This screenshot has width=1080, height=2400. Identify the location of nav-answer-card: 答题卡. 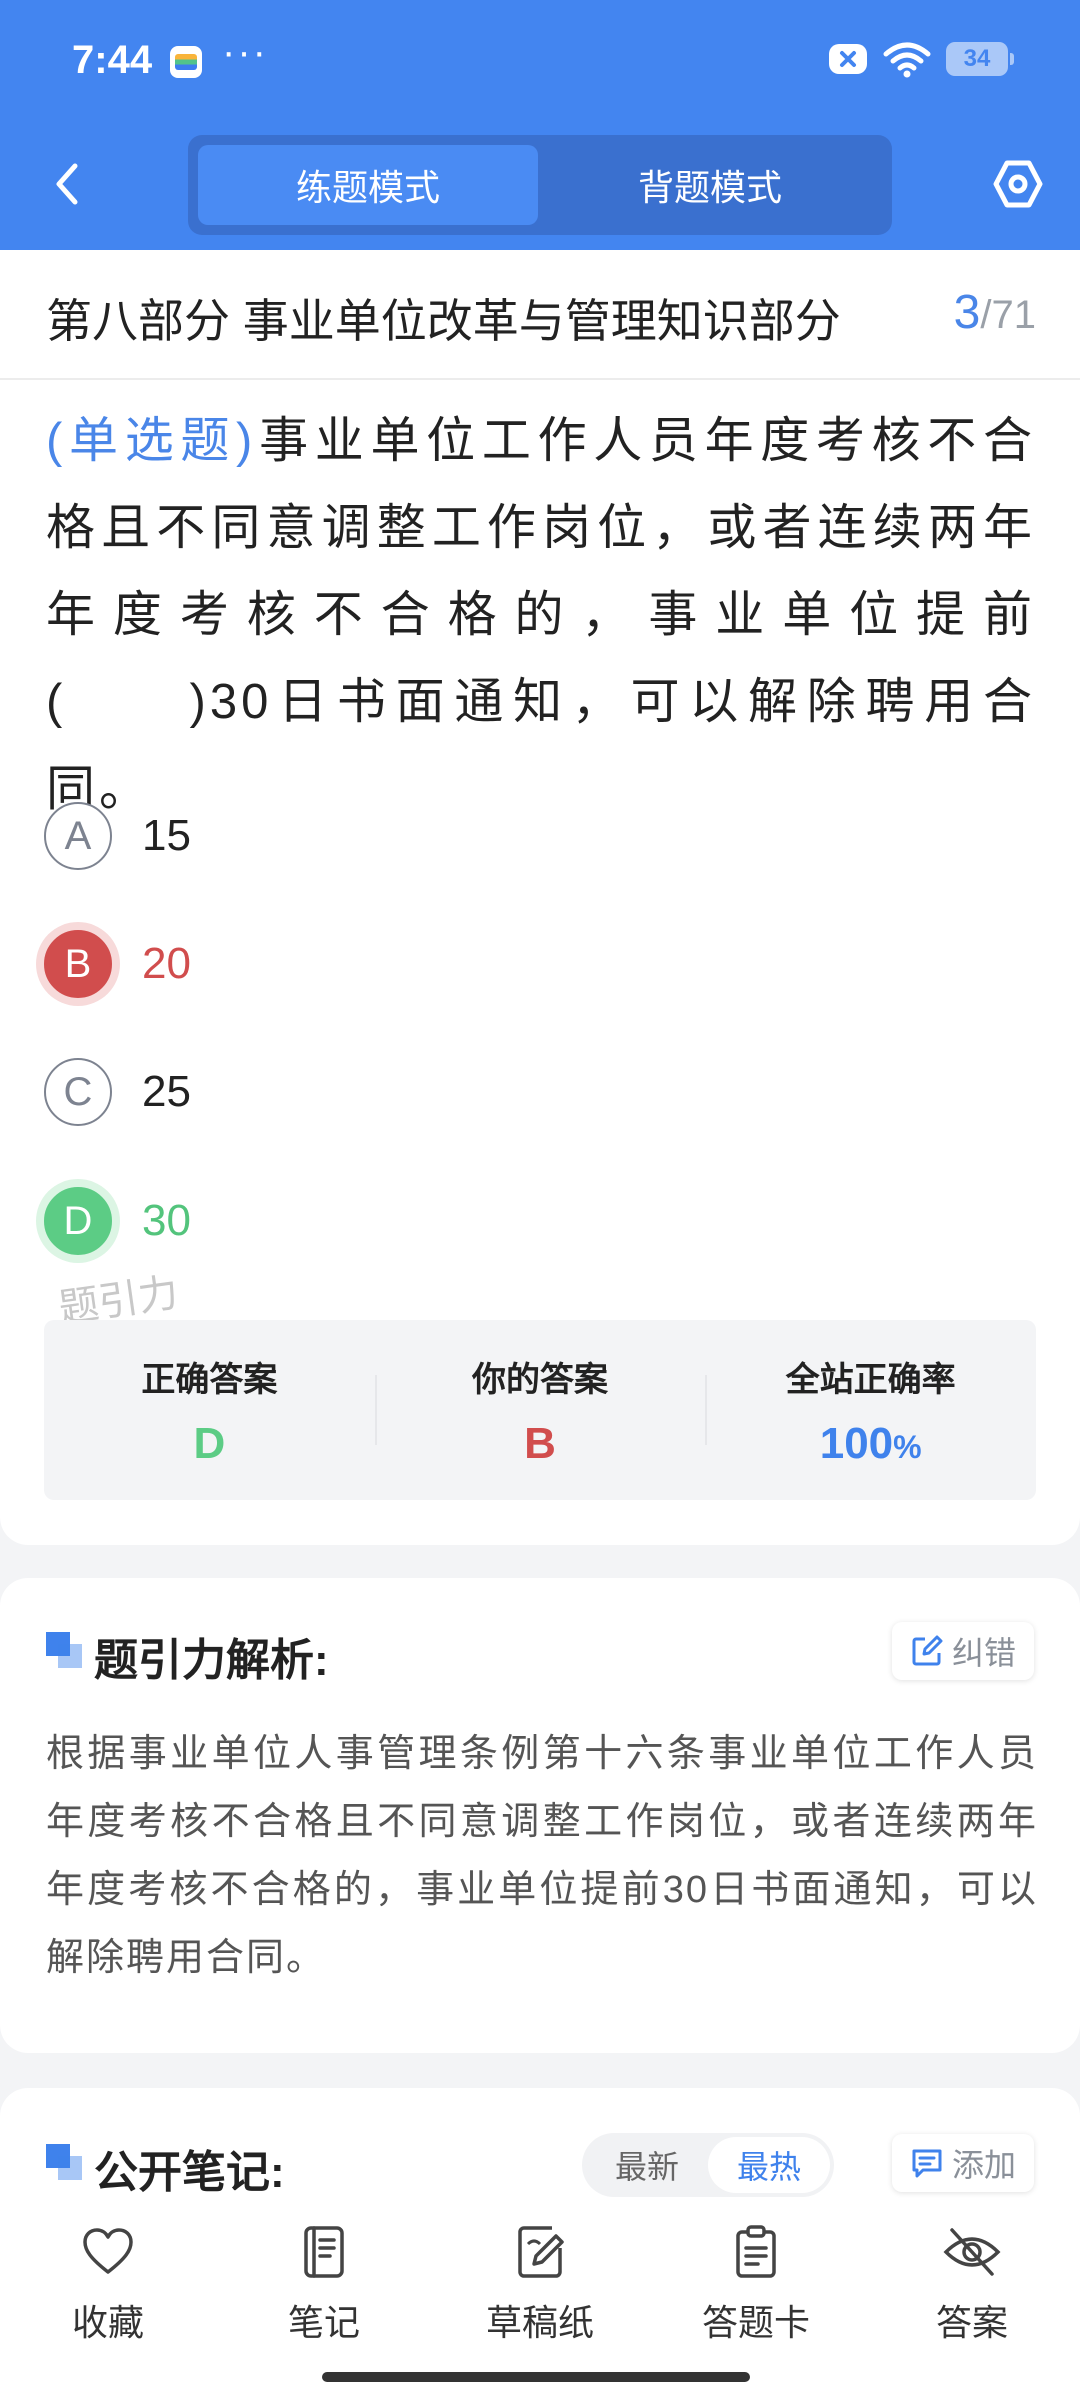
(756, 2300).